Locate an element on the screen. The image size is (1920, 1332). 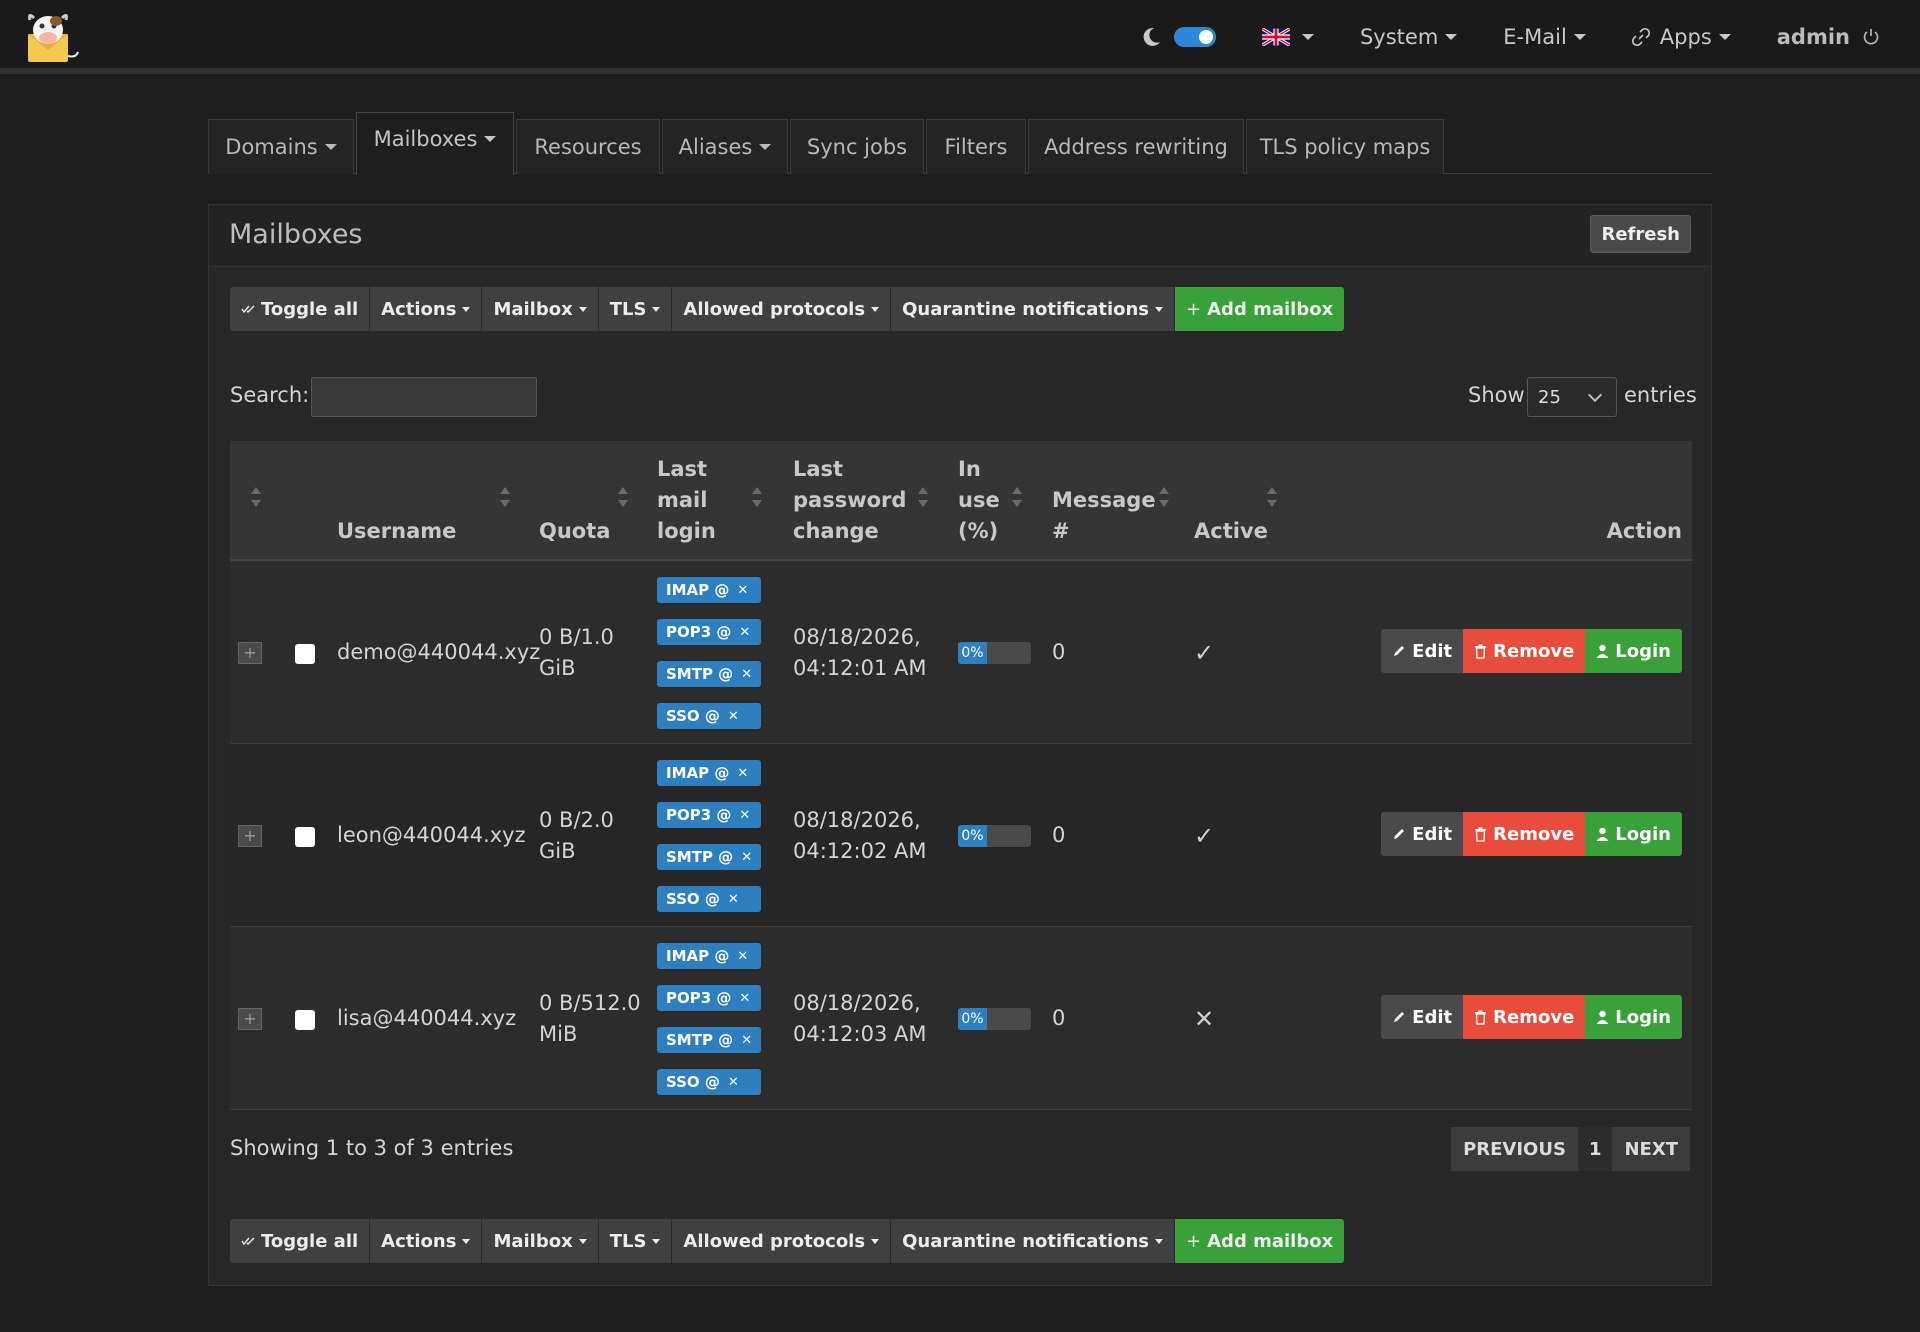
nav-email: E-Mail is located at coordinates (1544, 37).